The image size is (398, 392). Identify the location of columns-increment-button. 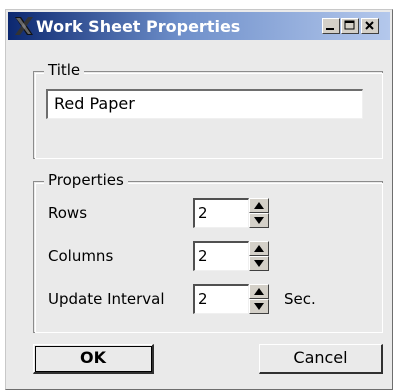
(259, 248).